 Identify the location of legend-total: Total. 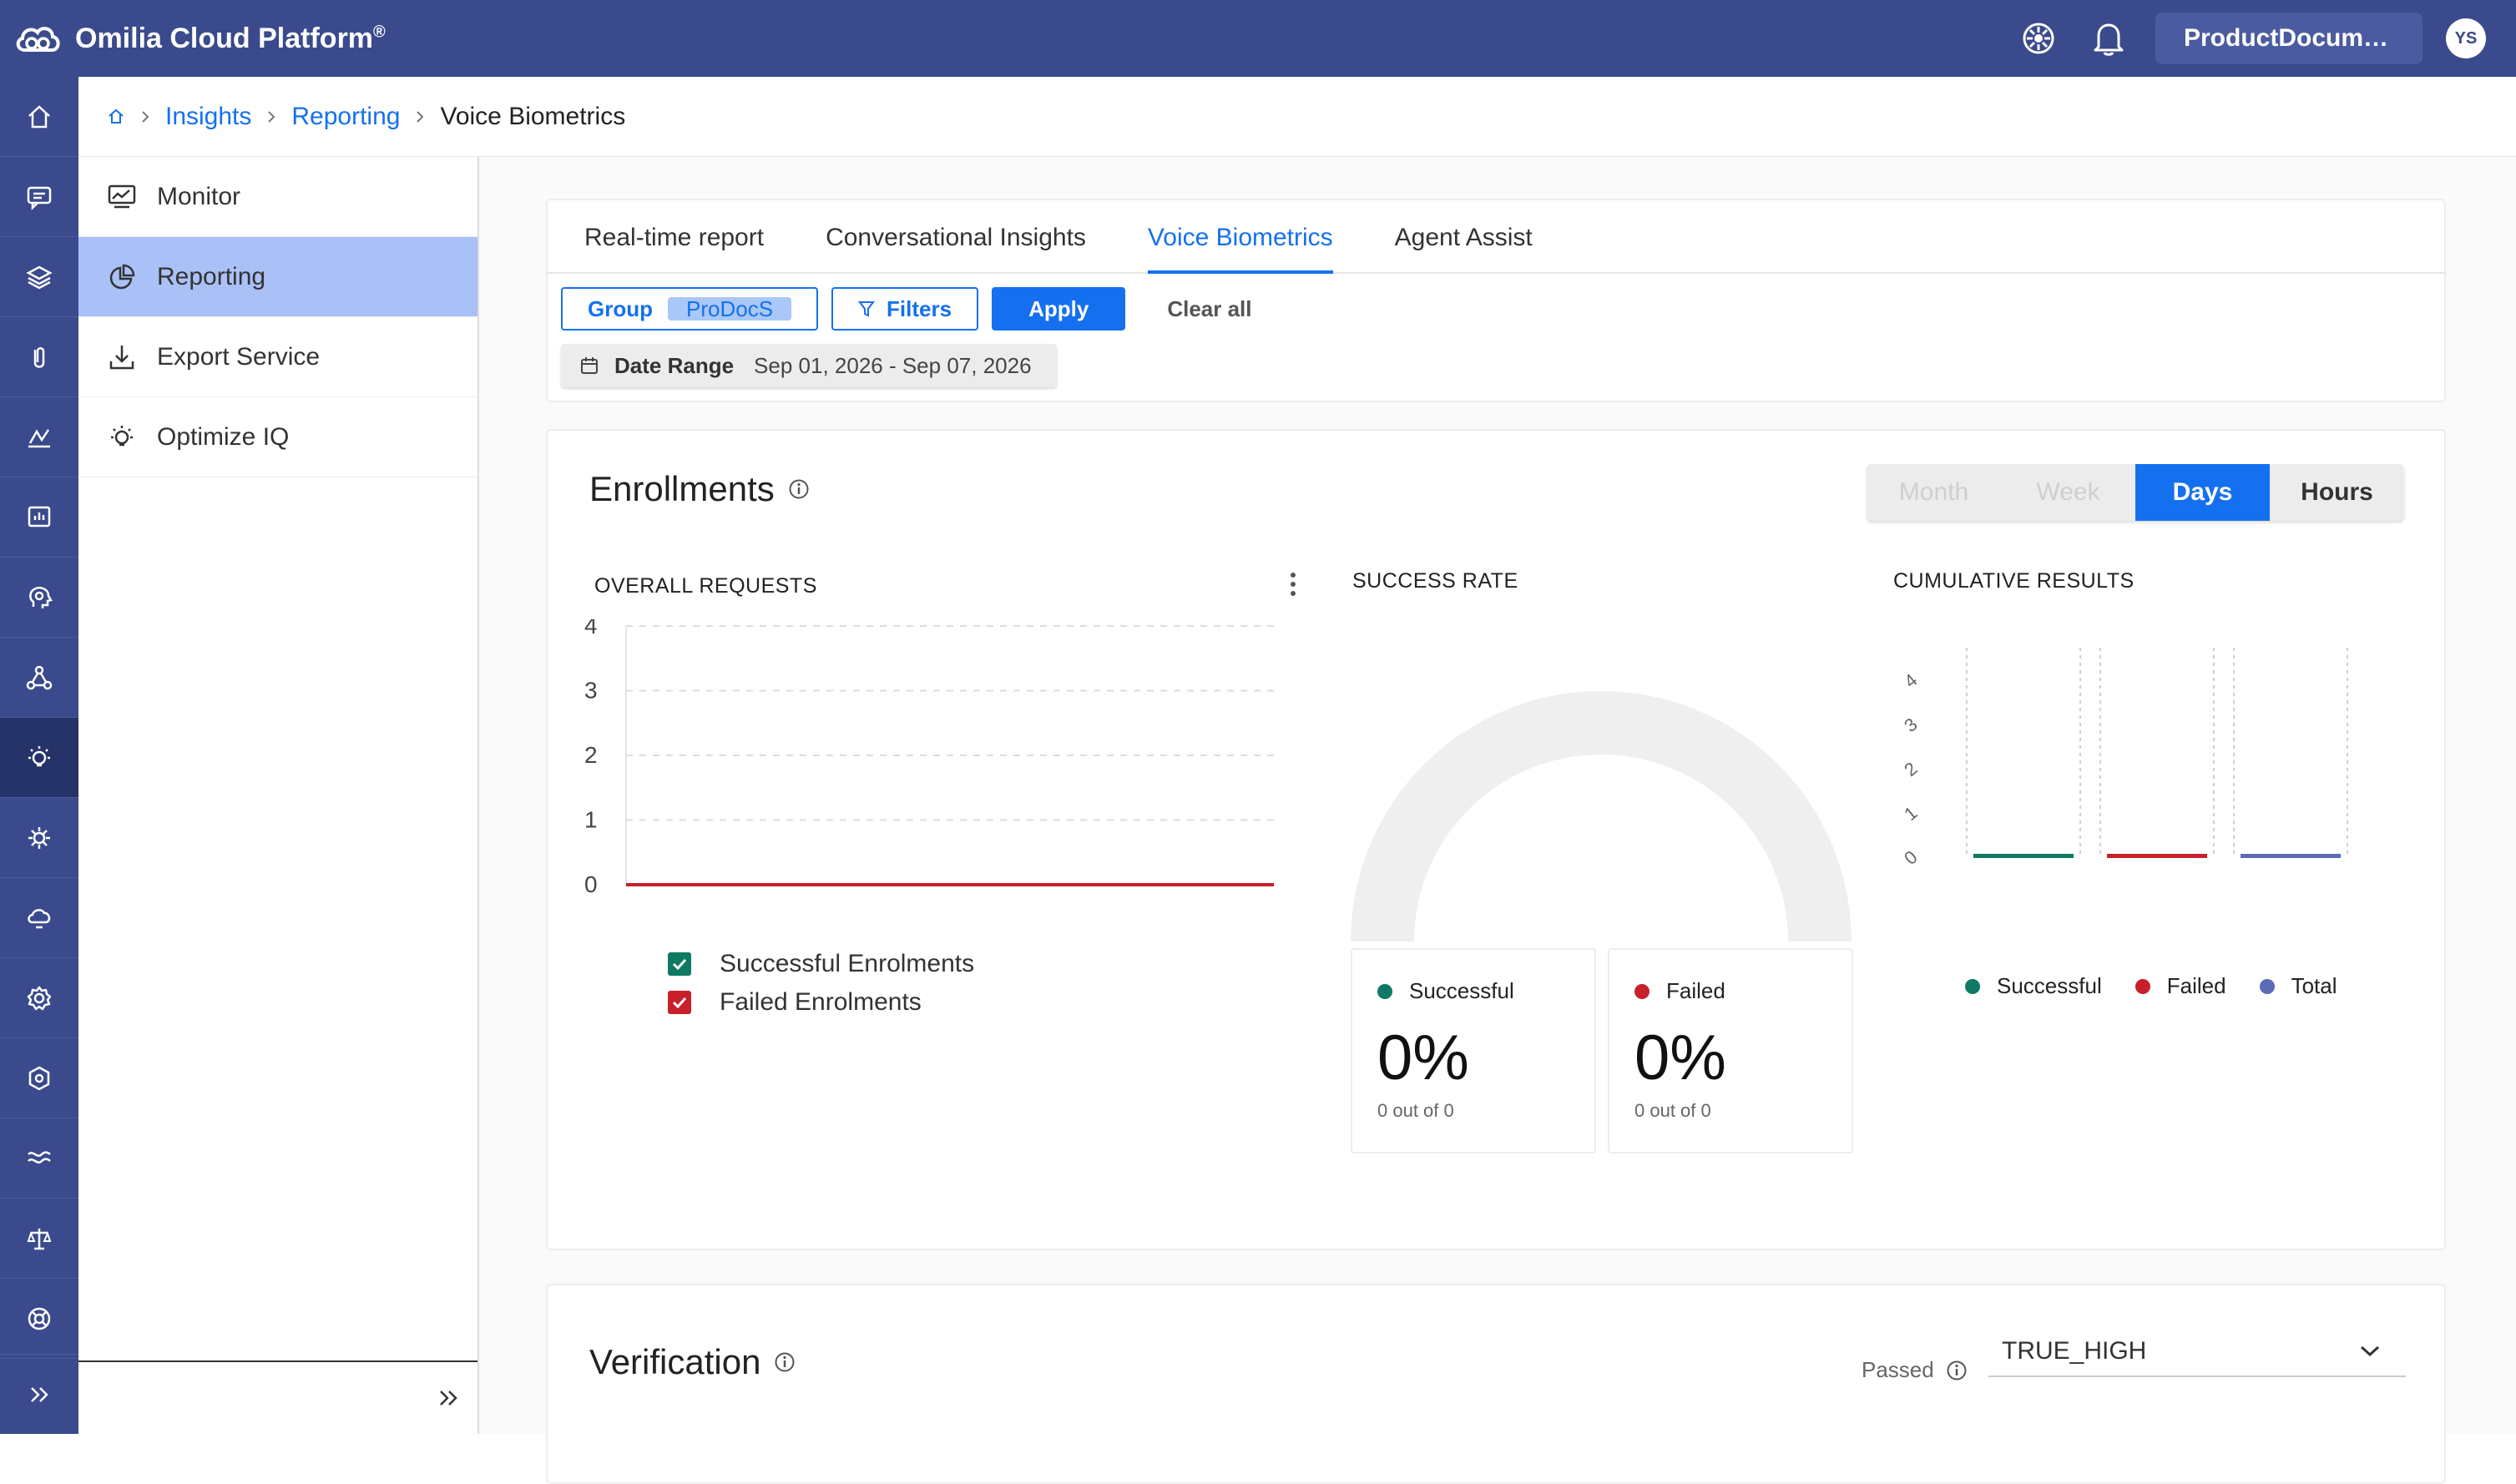
(2298, 986).